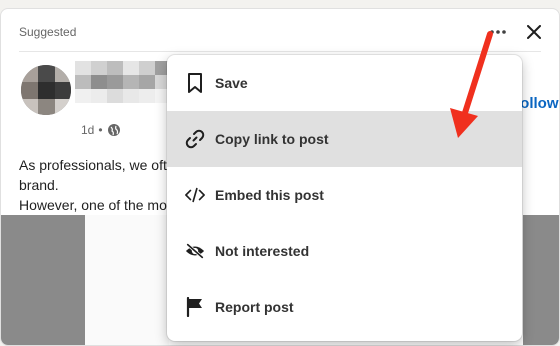  I want to click on dismiss-post-button, so click(534, 32).